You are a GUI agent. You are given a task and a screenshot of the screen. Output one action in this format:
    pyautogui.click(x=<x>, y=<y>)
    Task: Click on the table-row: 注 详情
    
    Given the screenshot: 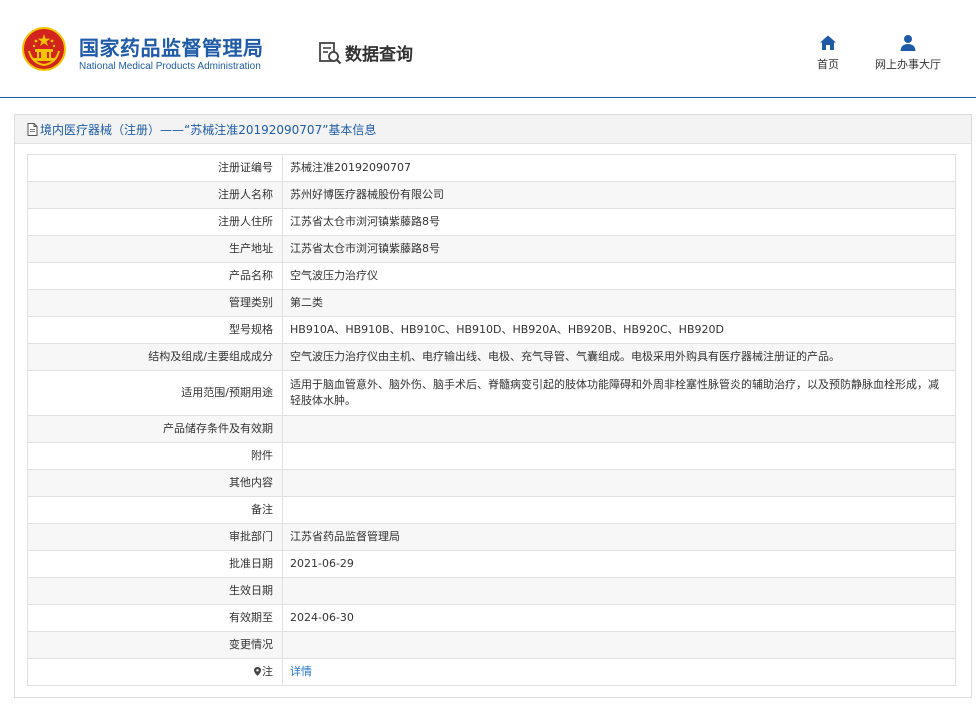 What is the action you would take?
    pyautogui.click(x=491, y=672)
    